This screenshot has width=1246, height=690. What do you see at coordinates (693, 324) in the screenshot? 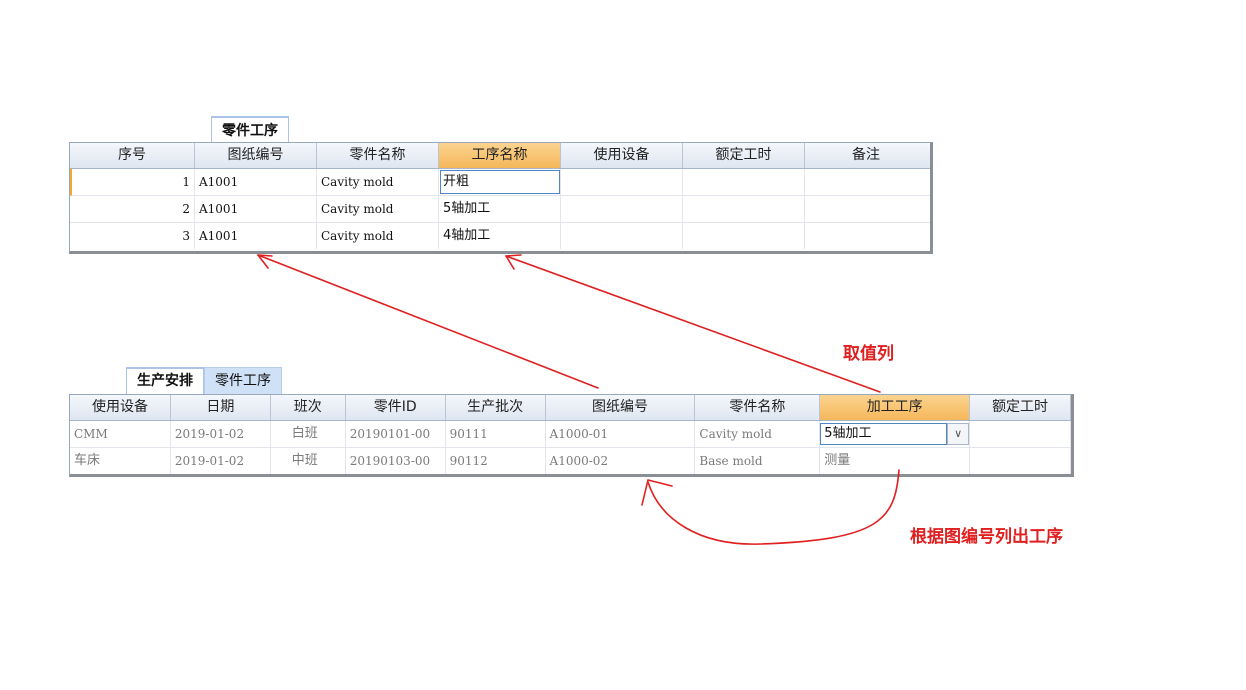
I see `arrow-value-link` at bounding box center [693, 324].